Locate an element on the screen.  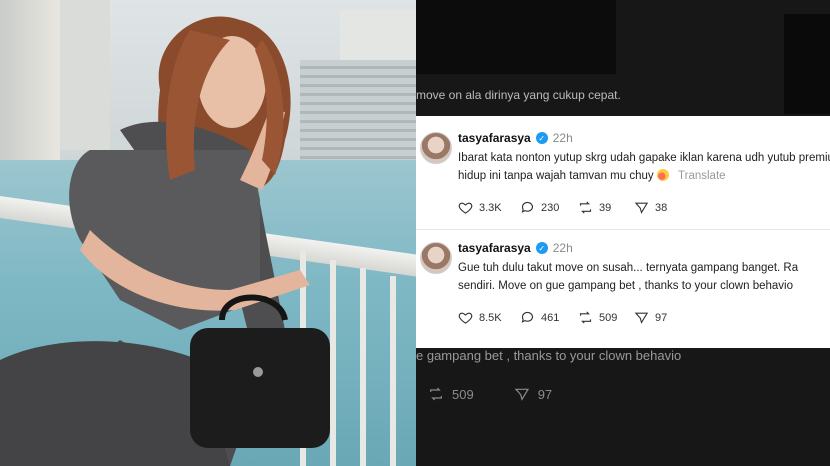
retweet-button: 39 is located at coordinates (606, 207).